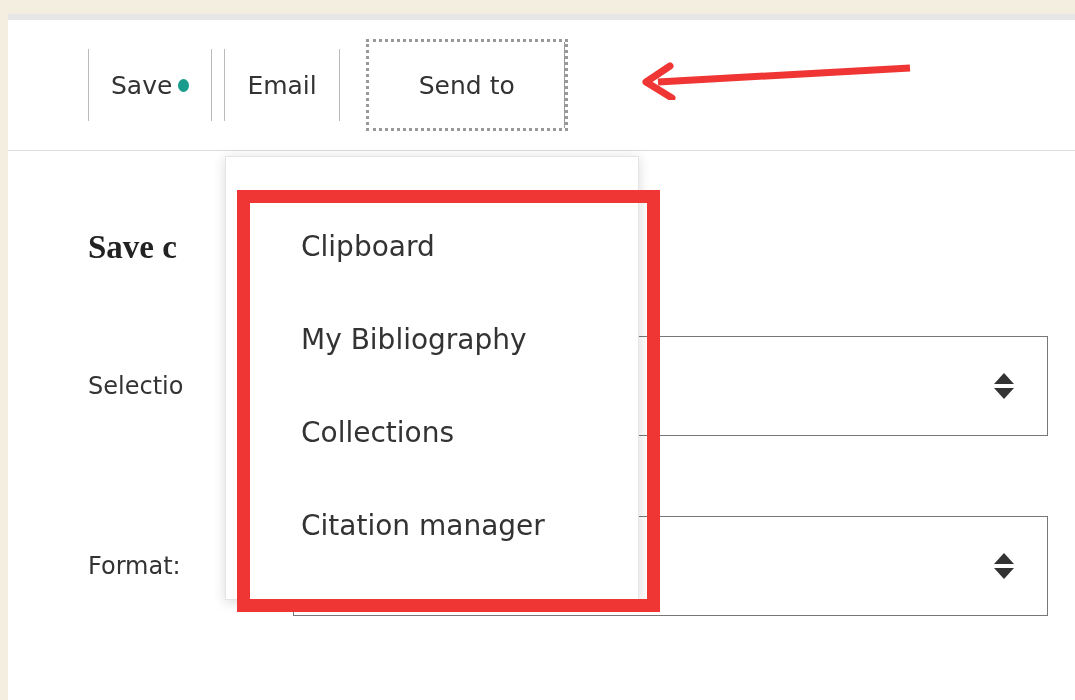 Image resolution: width=1075 pixels, height=700 pixels. Describe the element at coordinates (135, 566) in the screenshot. I see `field-label: Format:` at that location.